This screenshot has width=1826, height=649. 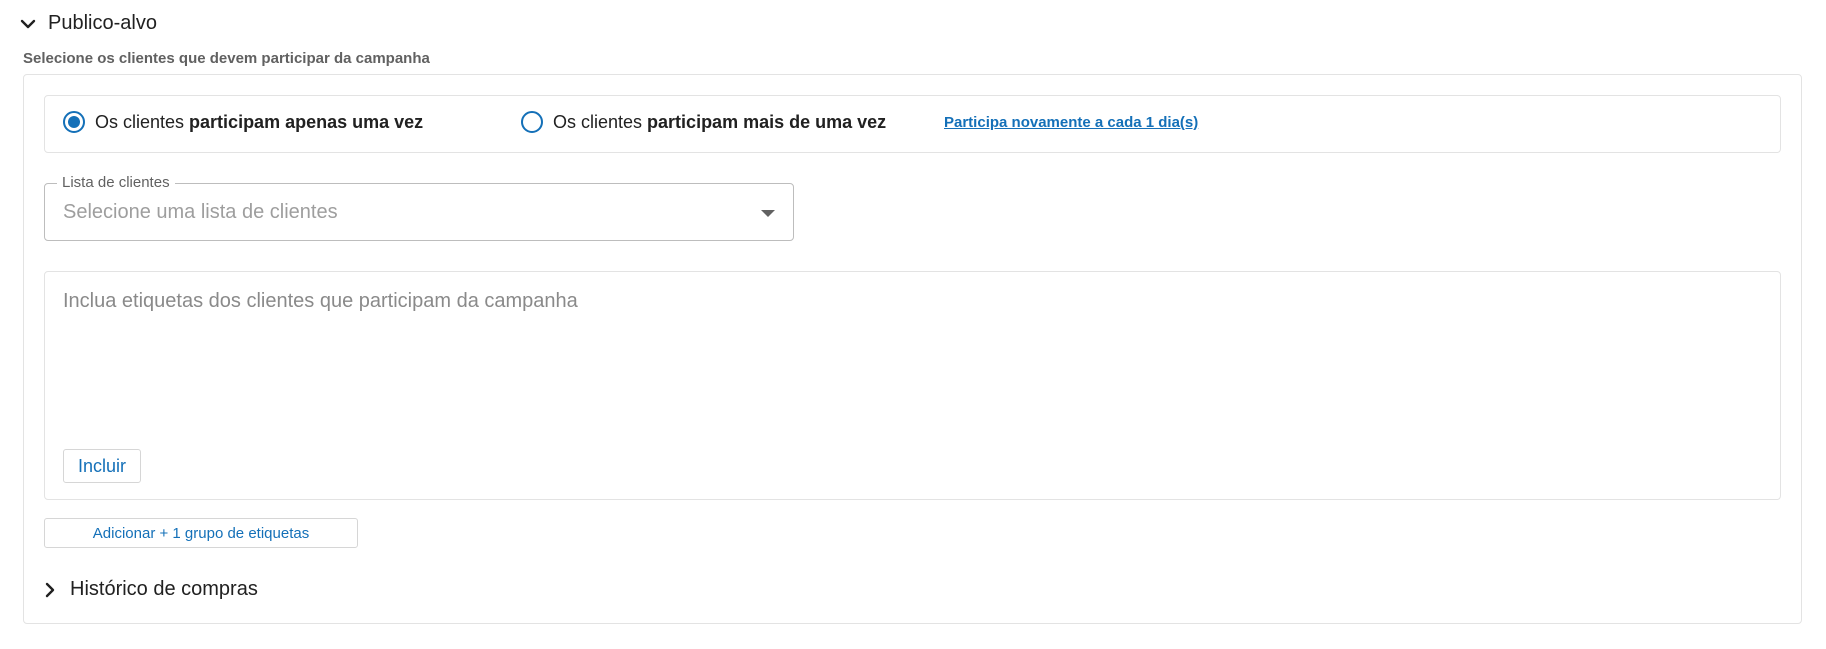 I want to click on radio-participate-once: Os clientes participam apenas uma vez, so click(x=243, y=122).